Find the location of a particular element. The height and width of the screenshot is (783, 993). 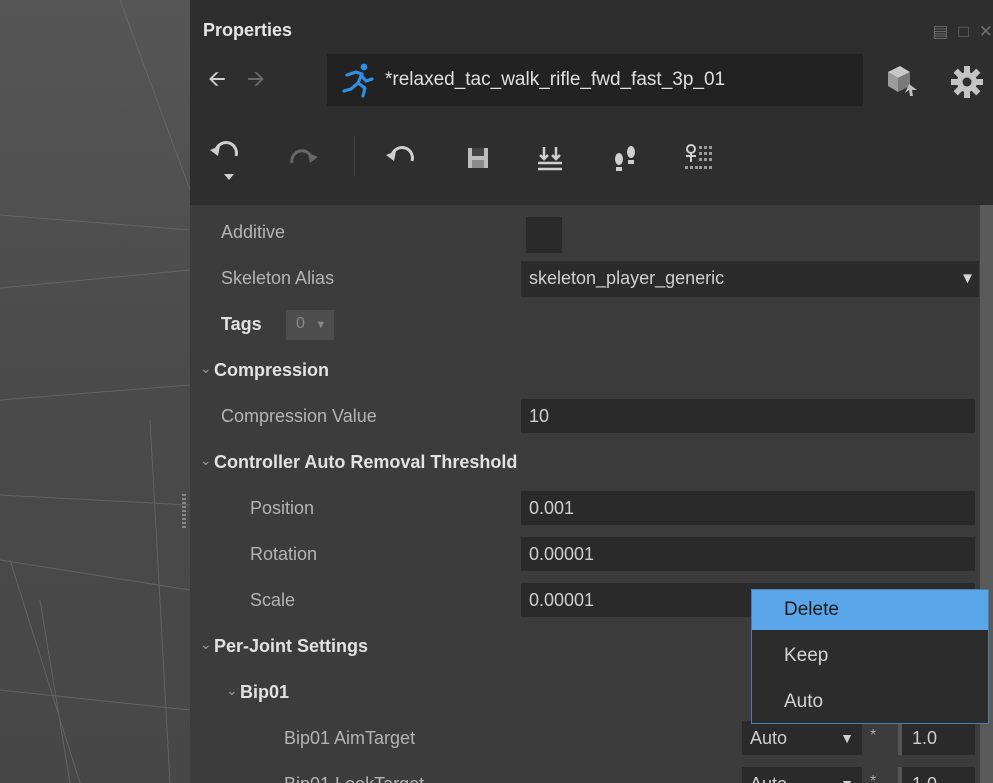

redo-button is located at coordinates (302, 158).